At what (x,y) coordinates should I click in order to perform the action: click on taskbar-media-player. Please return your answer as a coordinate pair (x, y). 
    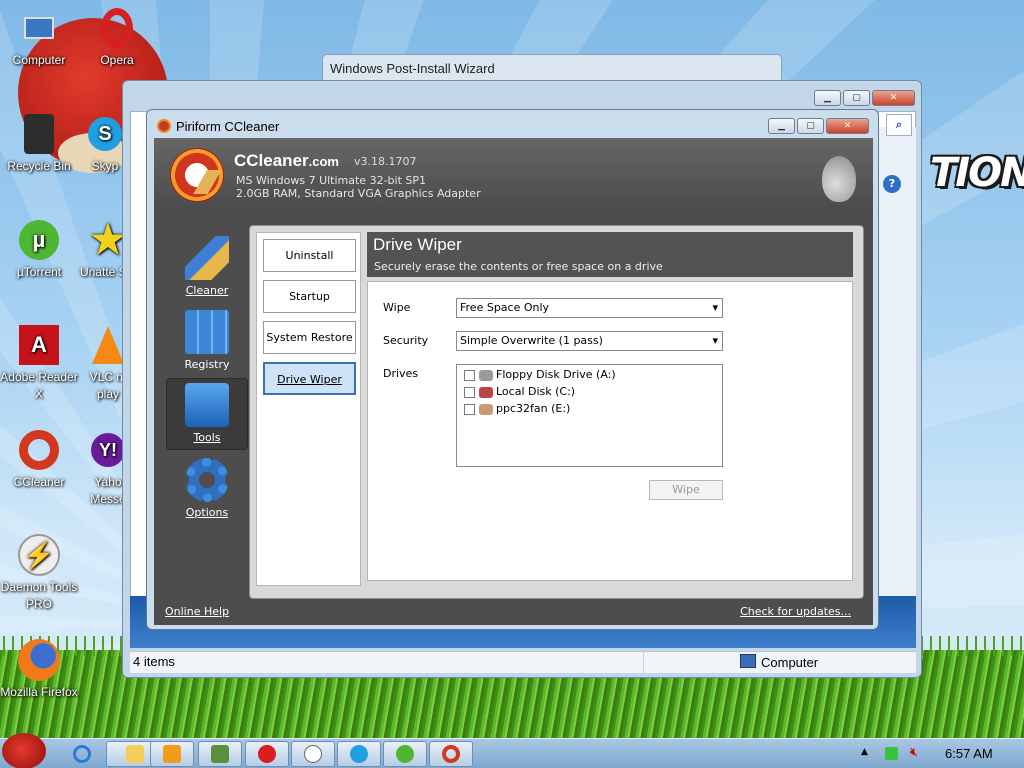
    Looking at the image, I should click on (172, 754).